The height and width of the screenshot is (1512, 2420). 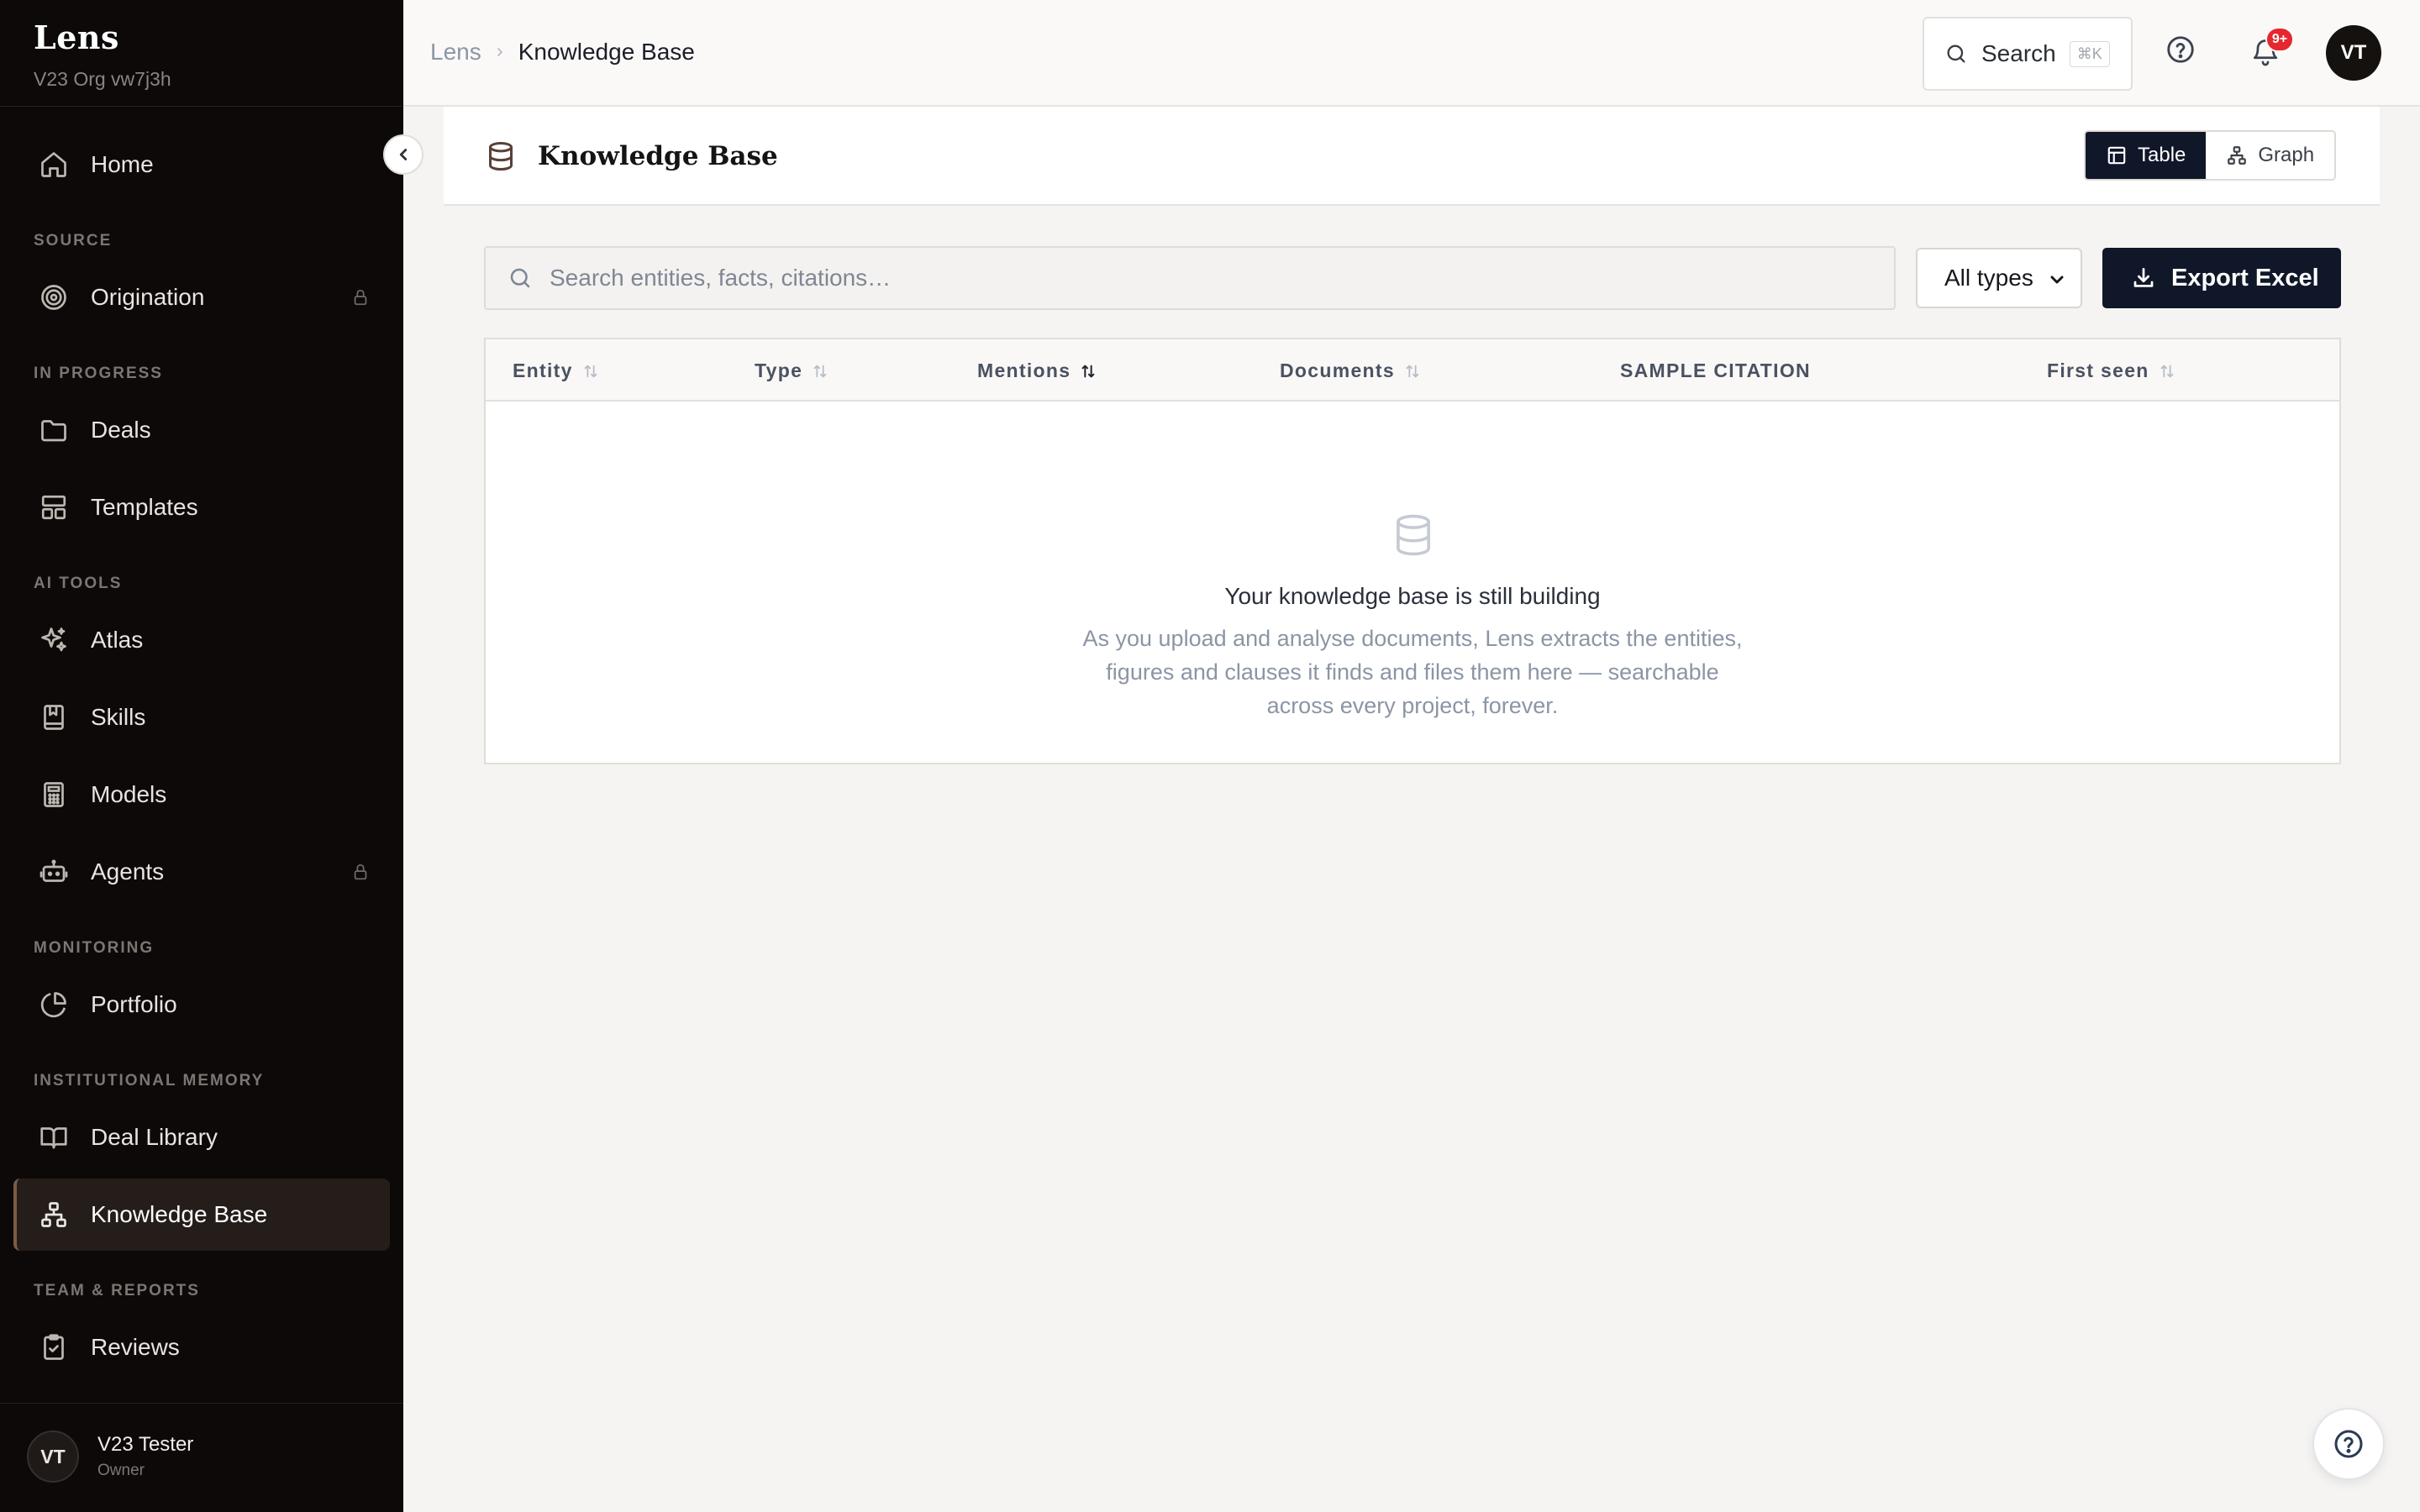 I want to click on user-avatar-button: VT, so click(x=2353, y=53).